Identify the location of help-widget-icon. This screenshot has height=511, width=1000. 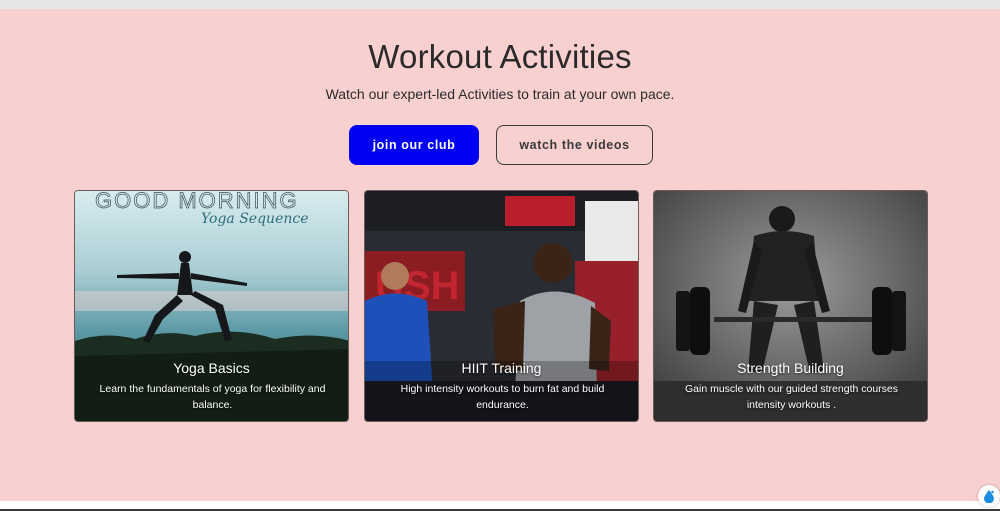
(989, 496).